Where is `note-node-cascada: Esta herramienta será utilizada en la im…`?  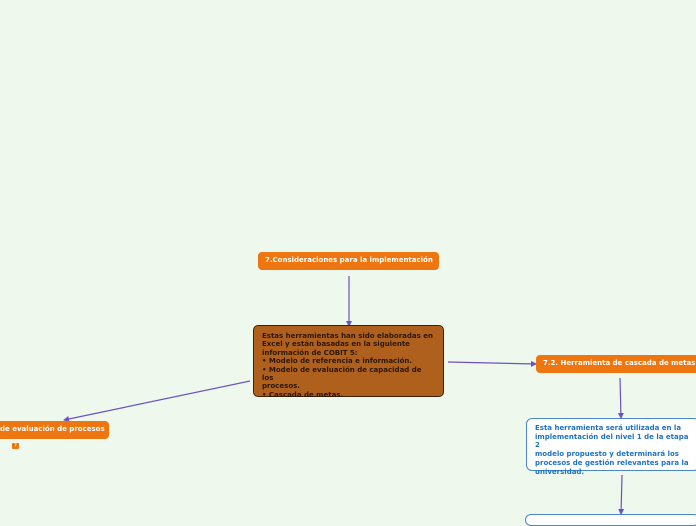 note-node-cascada: Esta herramienta será utilizada en la im… is located at coordinates (611, 447).